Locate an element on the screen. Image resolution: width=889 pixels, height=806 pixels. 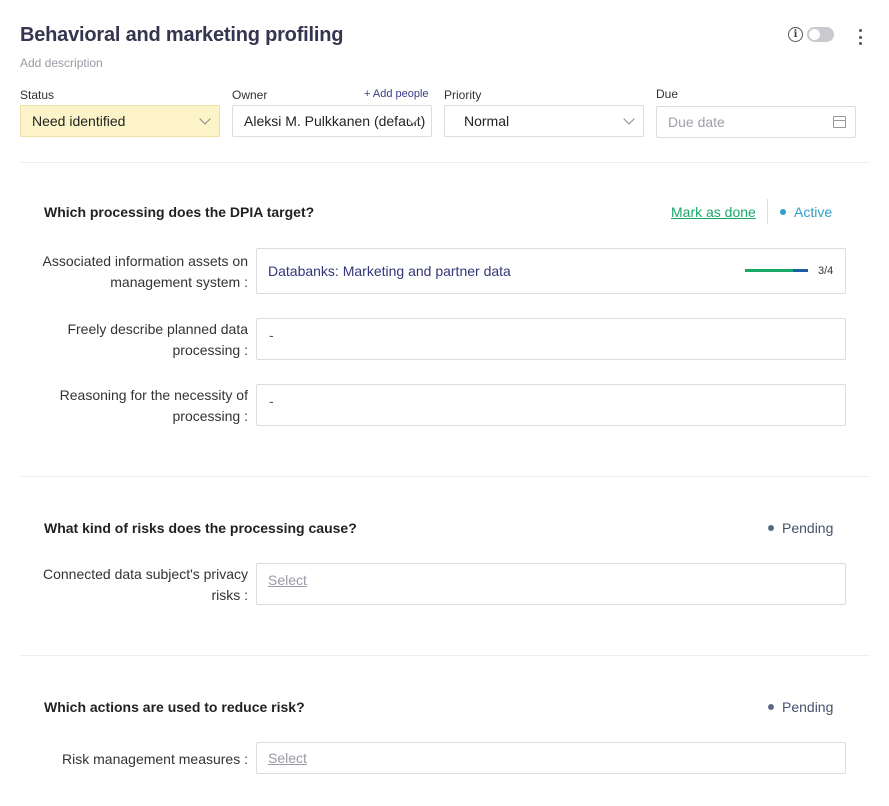
label-line: Risk management measures : is located at coordinates (155, 759).